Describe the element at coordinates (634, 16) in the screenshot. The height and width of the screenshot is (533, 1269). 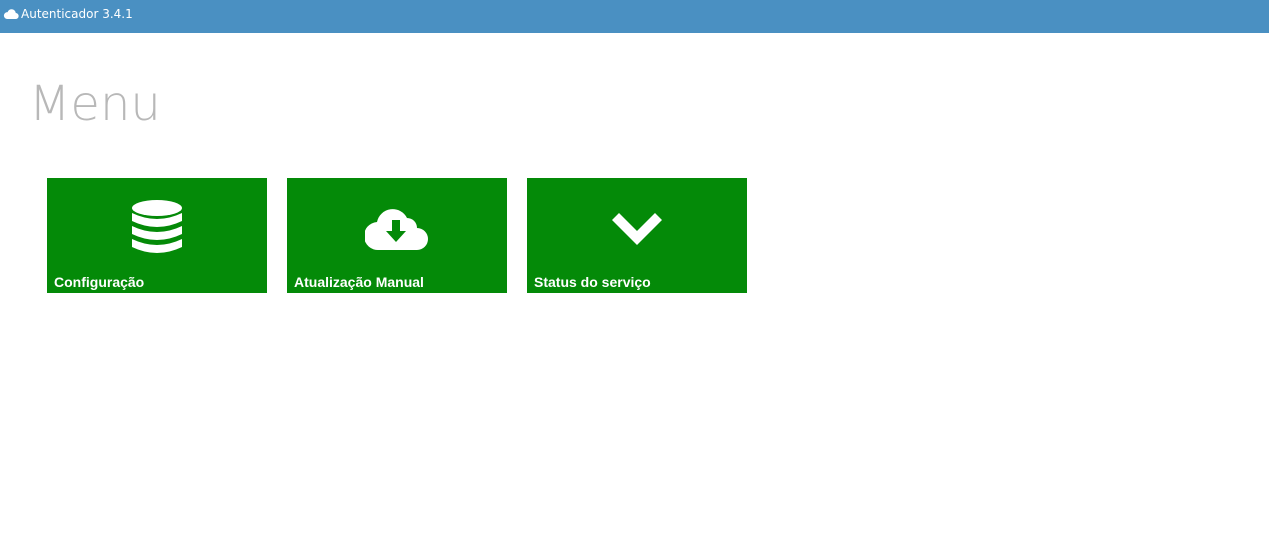
I see `title-bar: Autenticador 3.4.1` at that location.